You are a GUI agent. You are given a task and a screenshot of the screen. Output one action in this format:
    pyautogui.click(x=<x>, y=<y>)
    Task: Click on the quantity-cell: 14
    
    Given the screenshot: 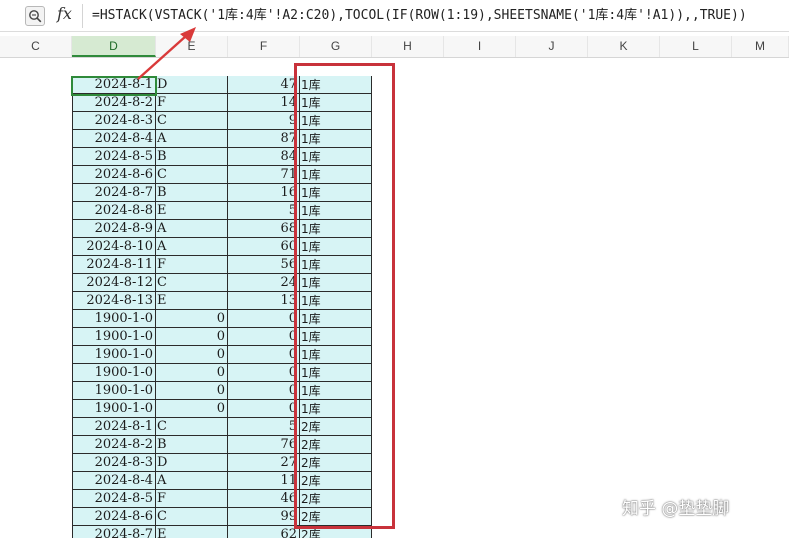 What is the action you would take?
    pyautogui.click(x=264, y=103)
    